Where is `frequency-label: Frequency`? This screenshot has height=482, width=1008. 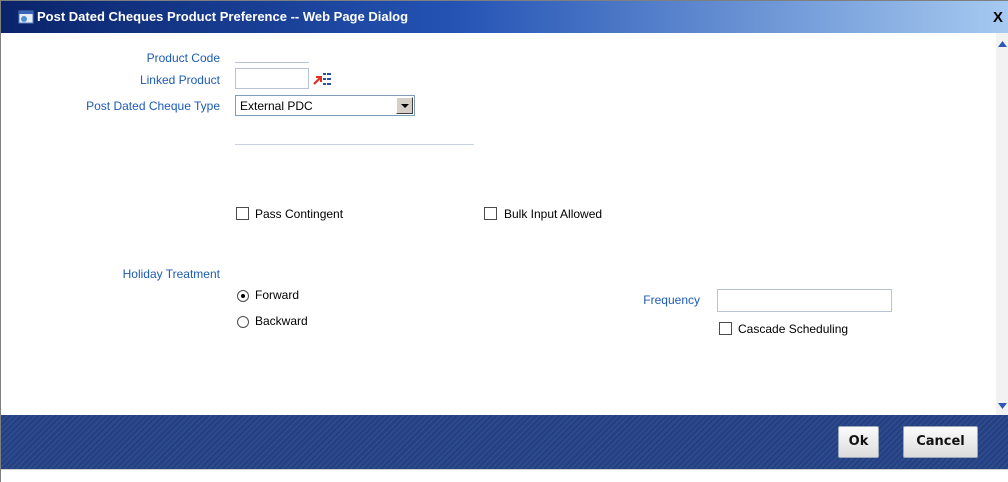
frequency-label: Frequency is located at coordinates (671, 300).